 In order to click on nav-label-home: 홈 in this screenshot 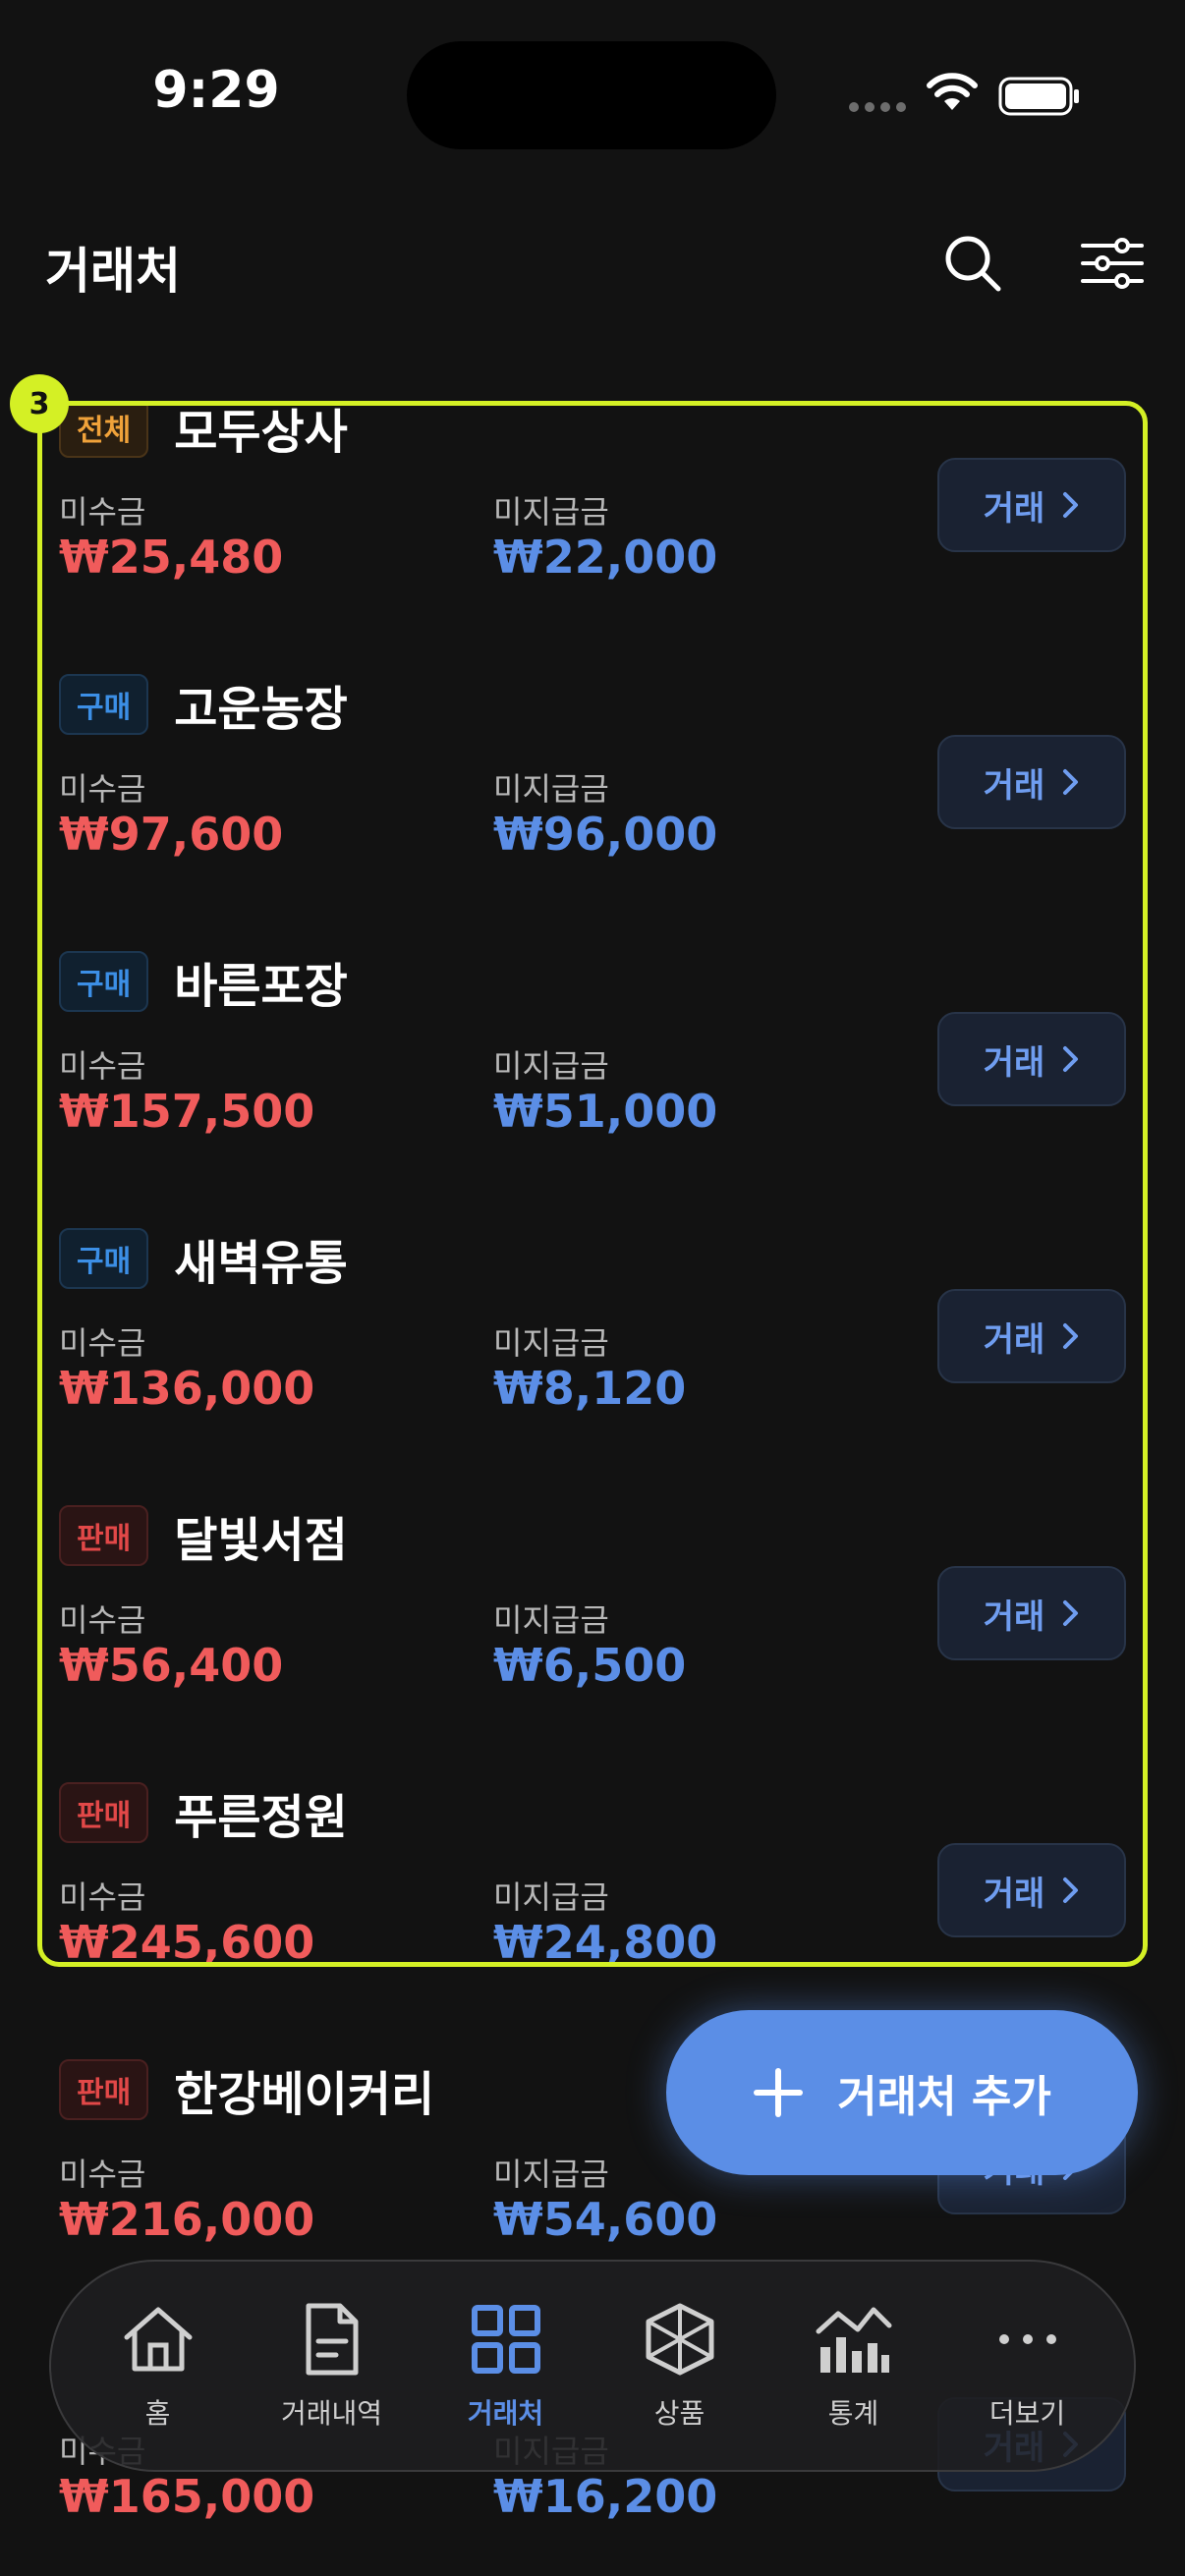, I will do `click(157, 2413)`.